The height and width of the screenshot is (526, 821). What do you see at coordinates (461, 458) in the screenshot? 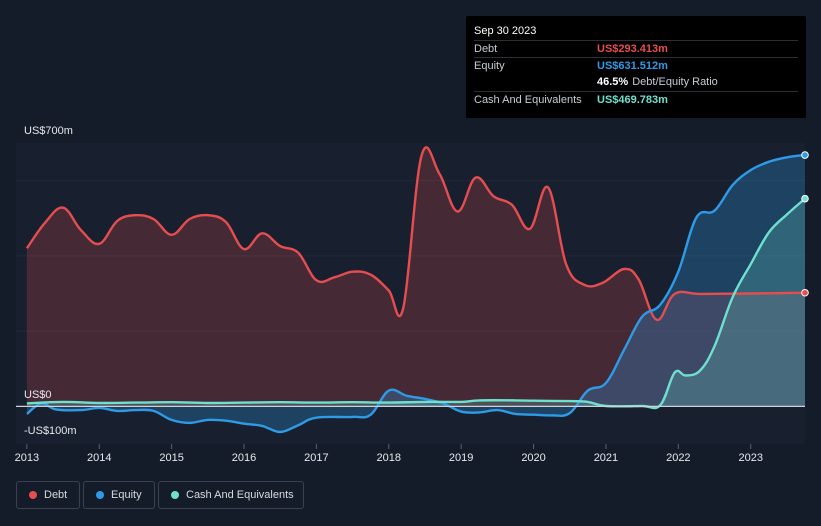
I see `x-tick-label-6: 2019` at bounding box center [461, 458].